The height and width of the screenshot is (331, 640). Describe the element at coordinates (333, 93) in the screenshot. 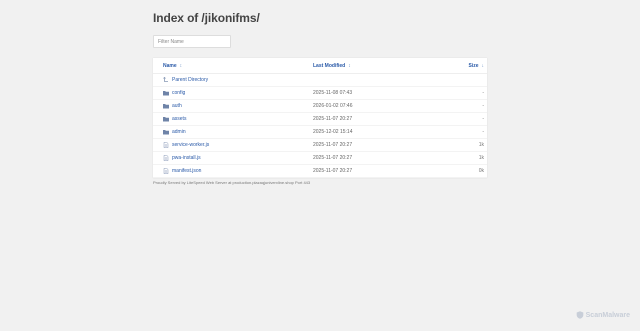

I see `entry-modified: 2025-11-08 07:43` at that location.